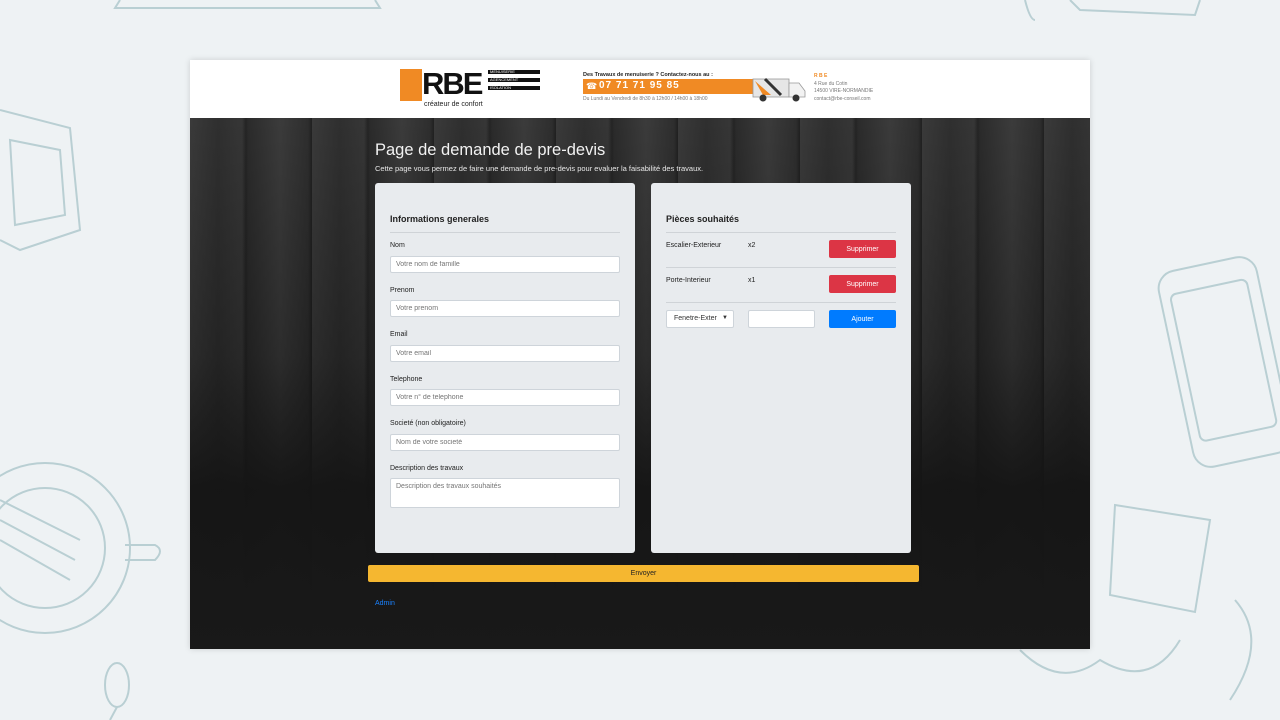 The height and width of the screenshot is (720, 1280). I want to click on logo-bar-label: AGENCEMENT, so click(504, 79).